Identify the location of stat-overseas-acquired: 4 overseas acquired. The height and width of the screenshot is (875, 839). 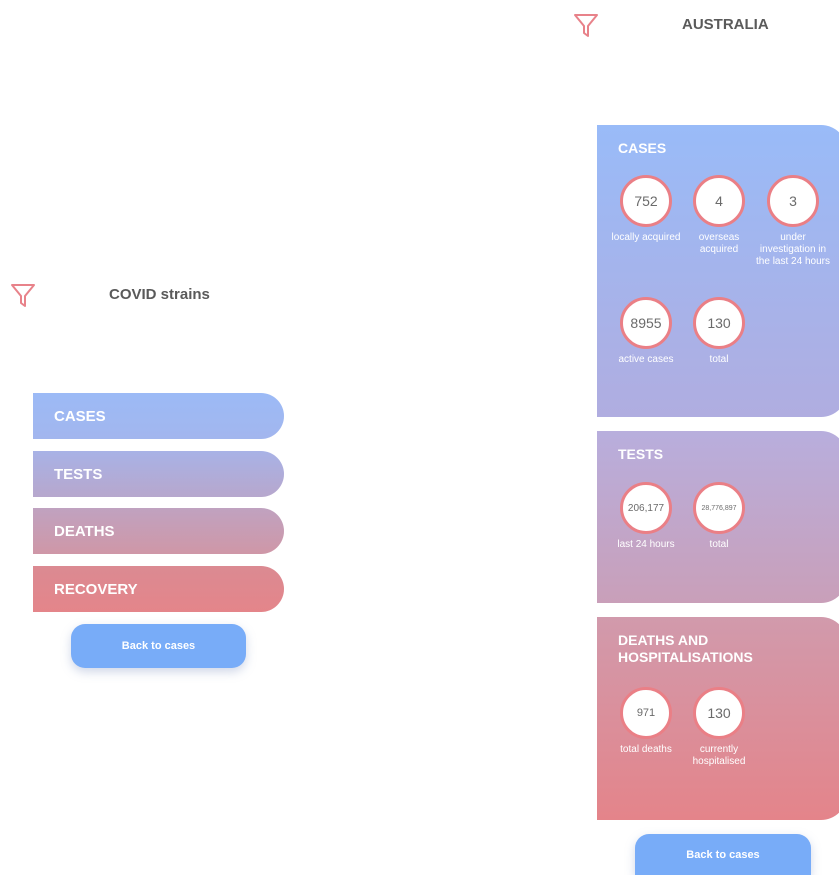
(719, 215).